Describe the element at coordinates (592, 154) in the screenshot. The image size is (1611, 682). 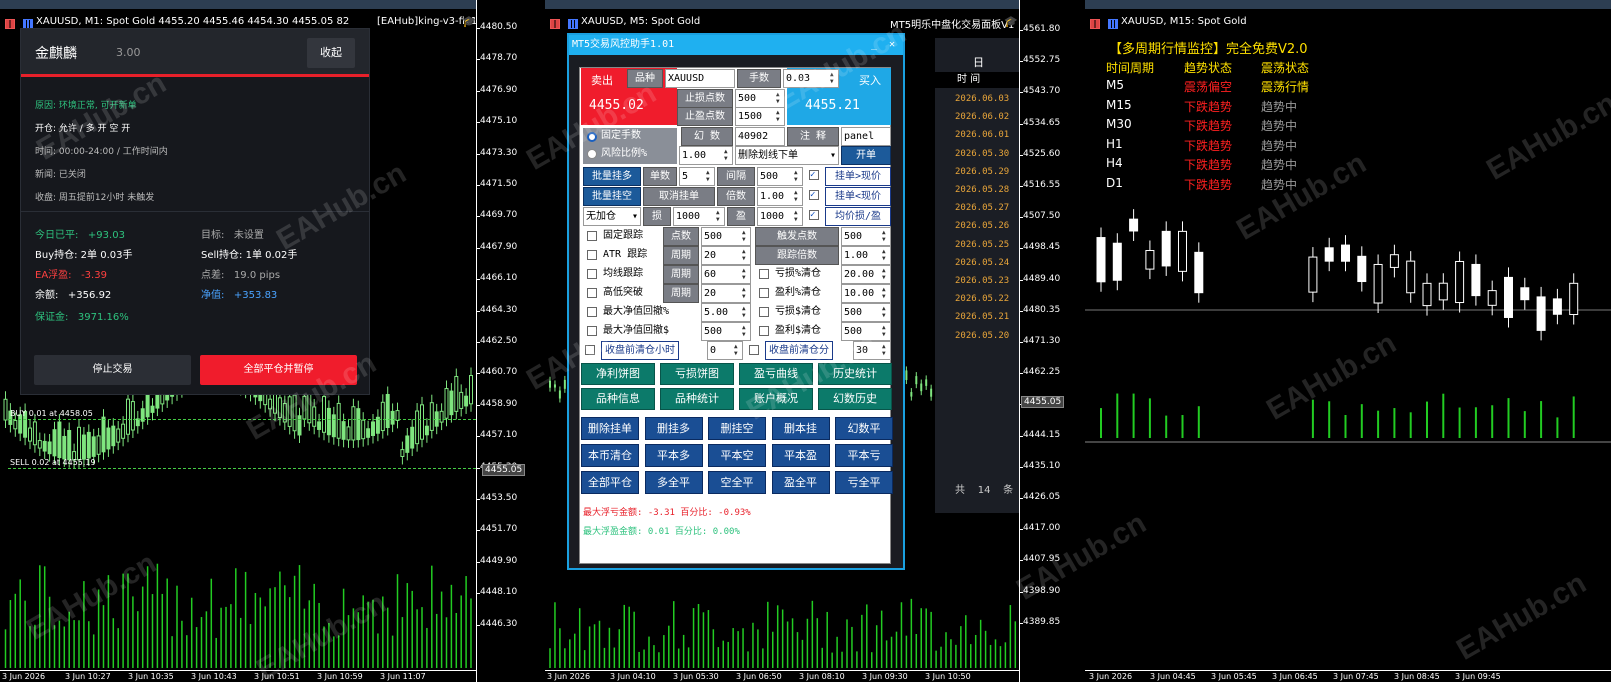
I see `radio-risk` at that location.